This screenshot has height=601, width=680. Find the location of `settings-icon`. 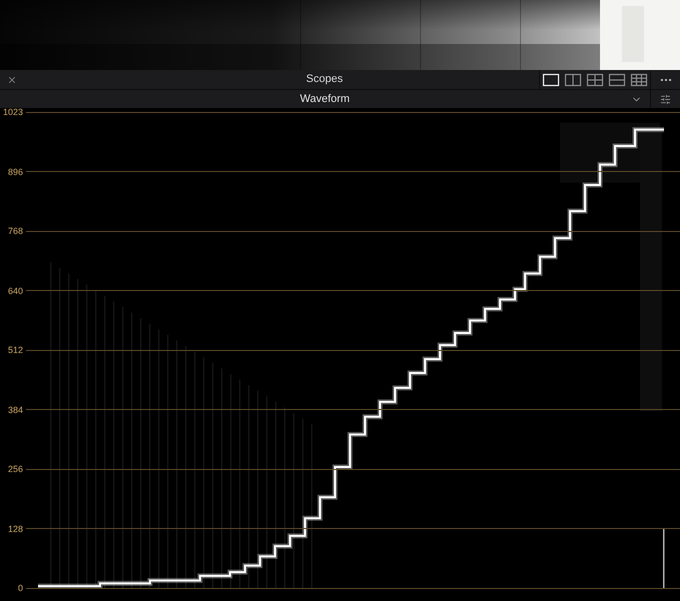

settings-icon is located at coordinates (665, 99).